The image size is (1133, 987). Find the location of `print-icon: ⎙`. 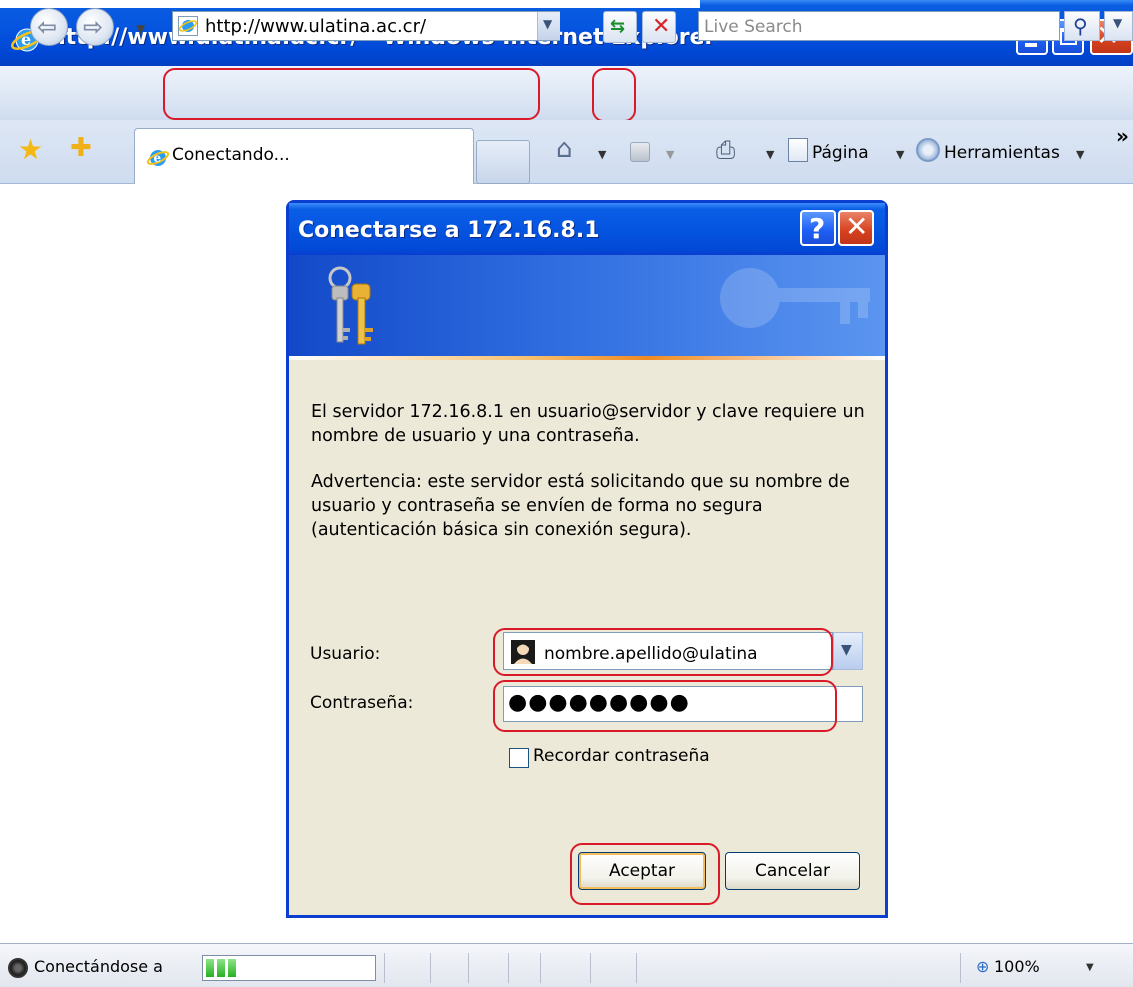

print-icon: ⎙ is located at coordinates (725, 150).